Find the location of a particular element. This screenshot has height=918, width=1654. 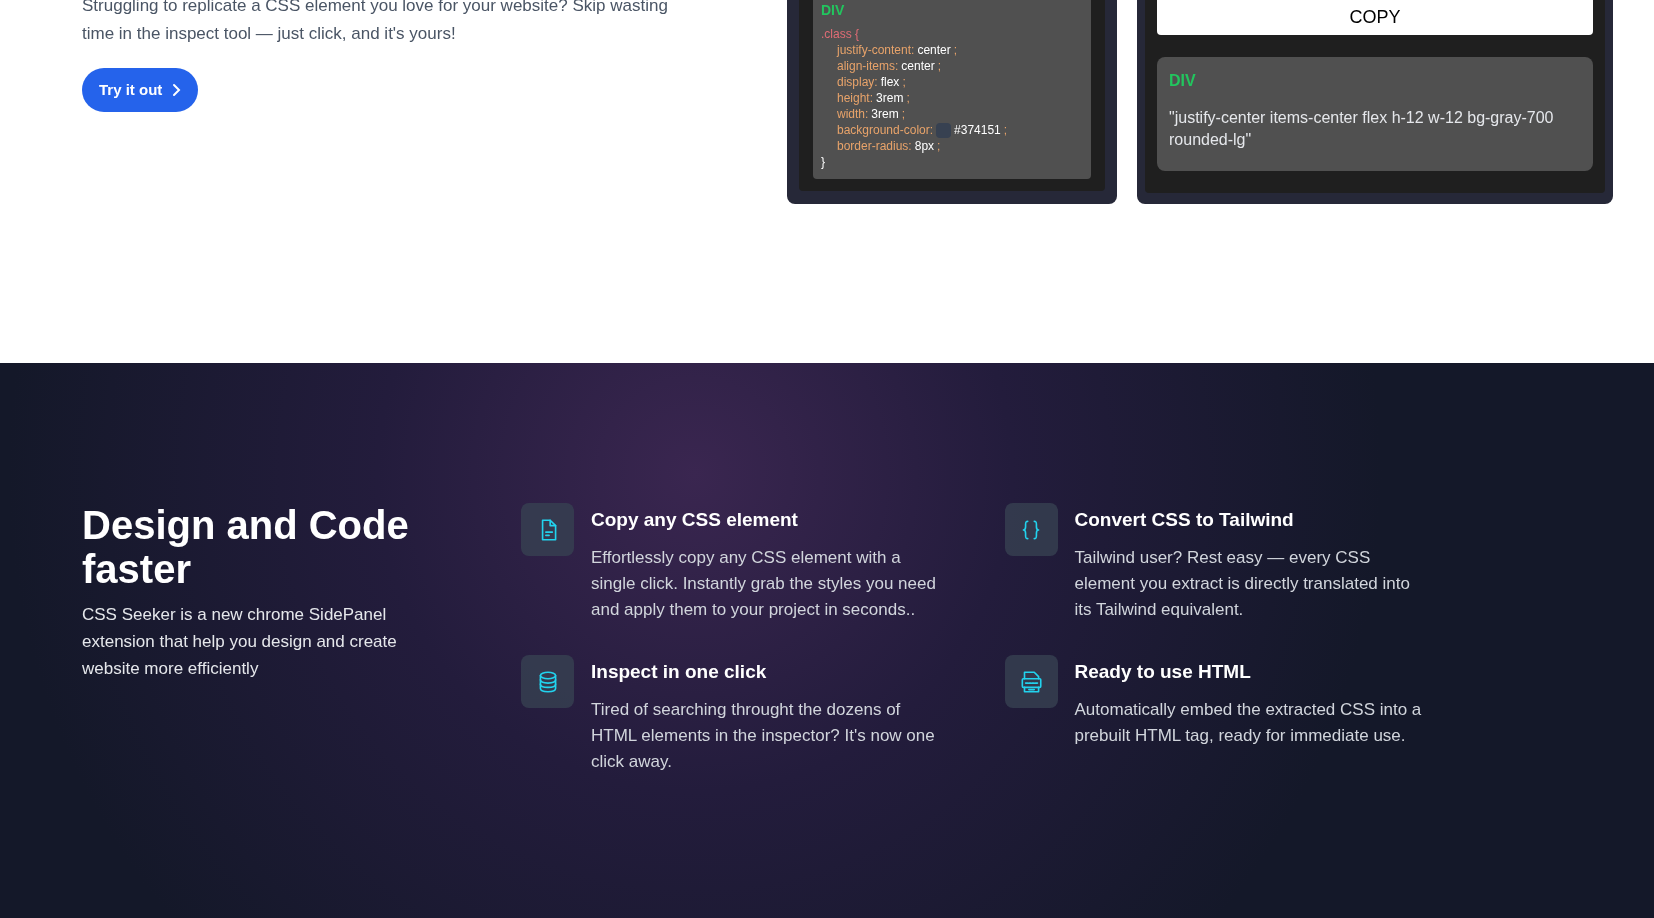

css-value: #374151 is located at coordinates (977, 130).